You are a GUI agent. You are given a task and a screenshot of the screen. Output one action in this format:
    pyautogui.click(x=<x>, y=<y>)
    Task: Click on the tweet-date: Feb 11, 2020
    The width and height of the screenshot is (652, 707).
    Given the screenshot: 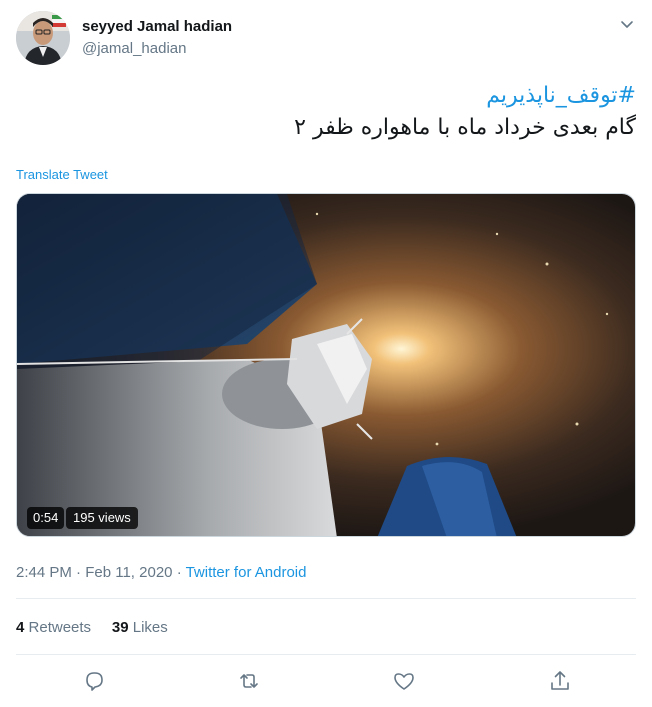 What is the action you would take?
    pyautogui.click(x=128, y=572)
    